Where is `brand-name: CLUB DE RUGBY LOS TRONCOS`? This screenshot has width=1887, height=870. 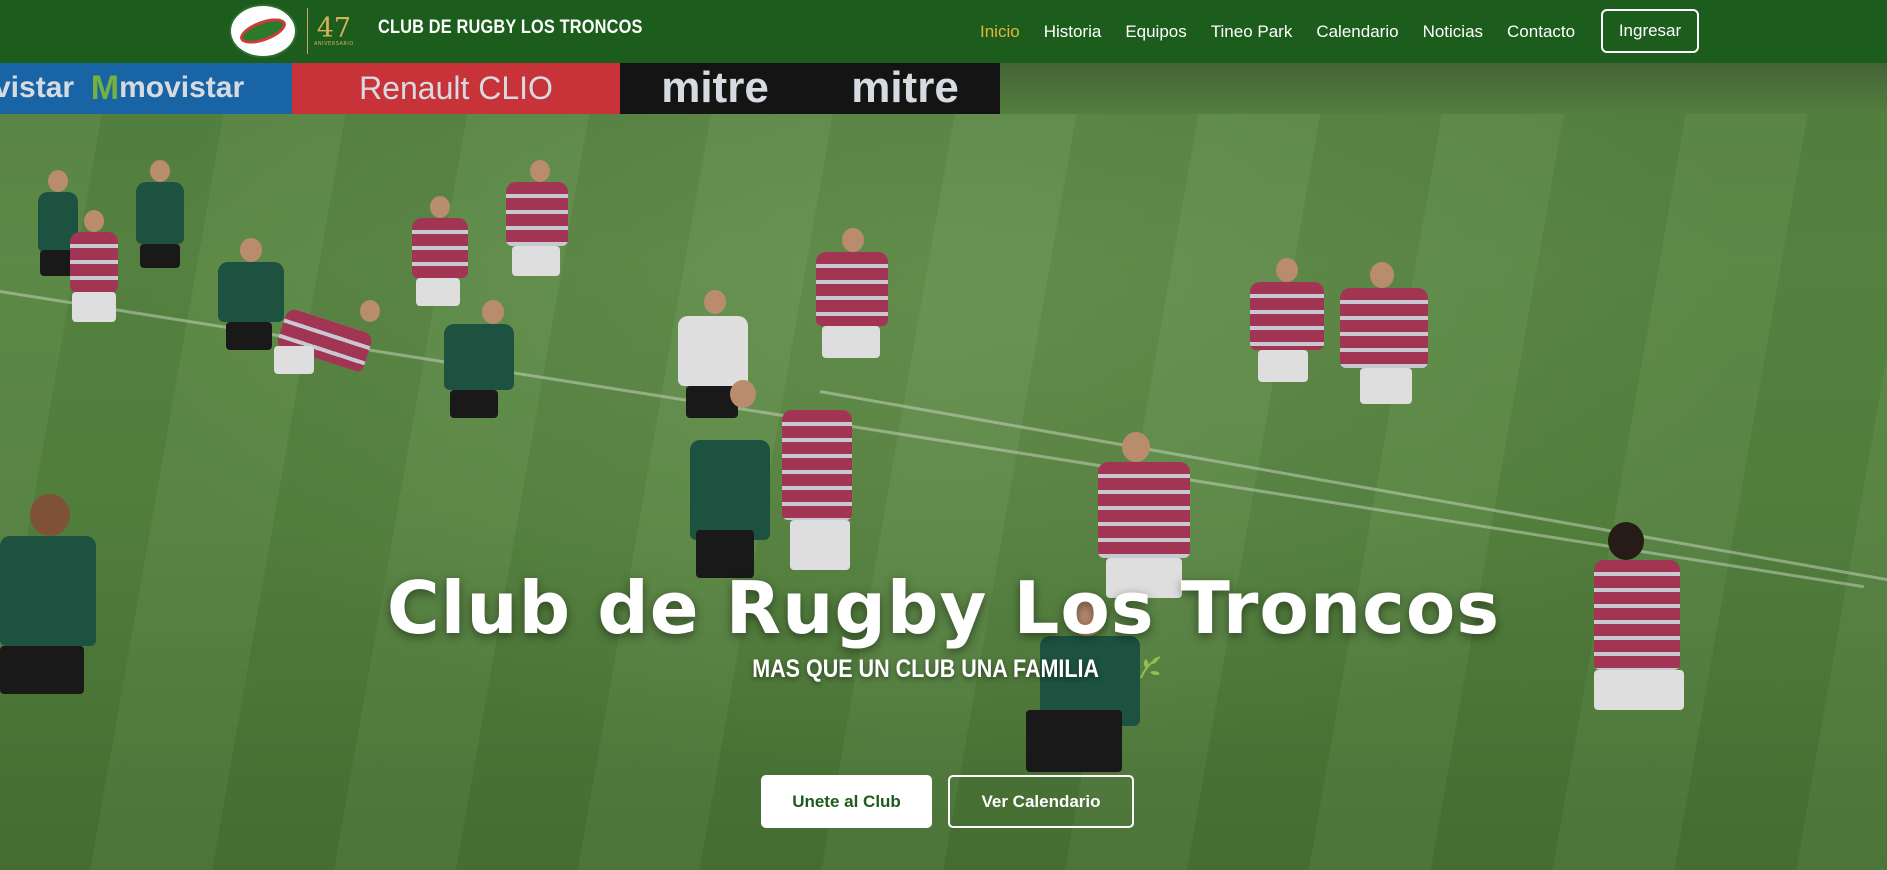 brand-name: CLUB DE RUGBY LOS TRONCOS is located at coordinates (510, 28).